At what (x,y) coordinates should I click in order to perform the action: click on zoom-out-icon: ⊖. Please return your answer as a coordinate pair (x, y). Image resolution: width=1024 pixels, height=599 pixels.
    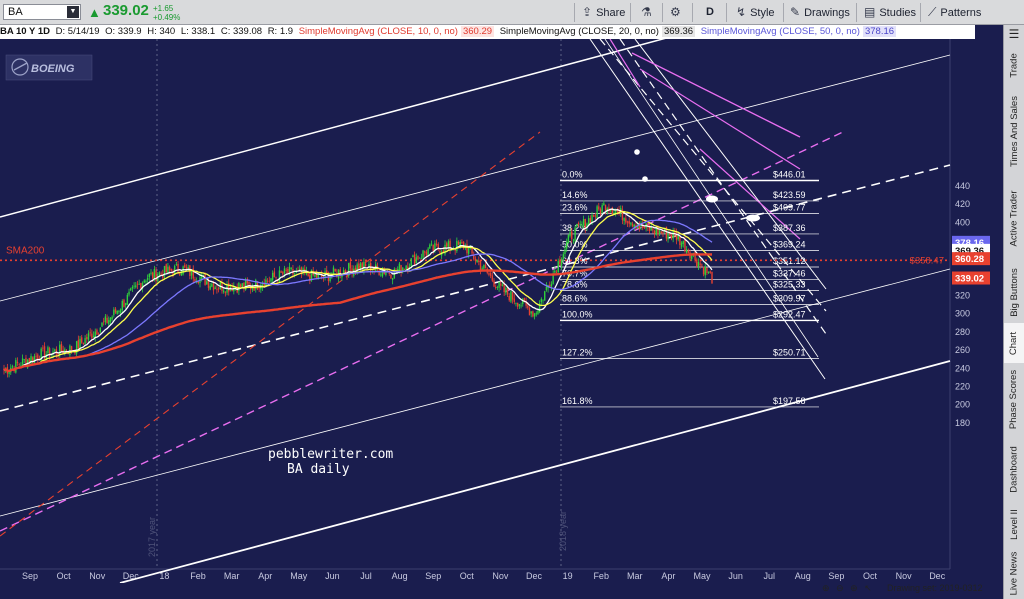
    Looking at the image, I should click on (840, 588).